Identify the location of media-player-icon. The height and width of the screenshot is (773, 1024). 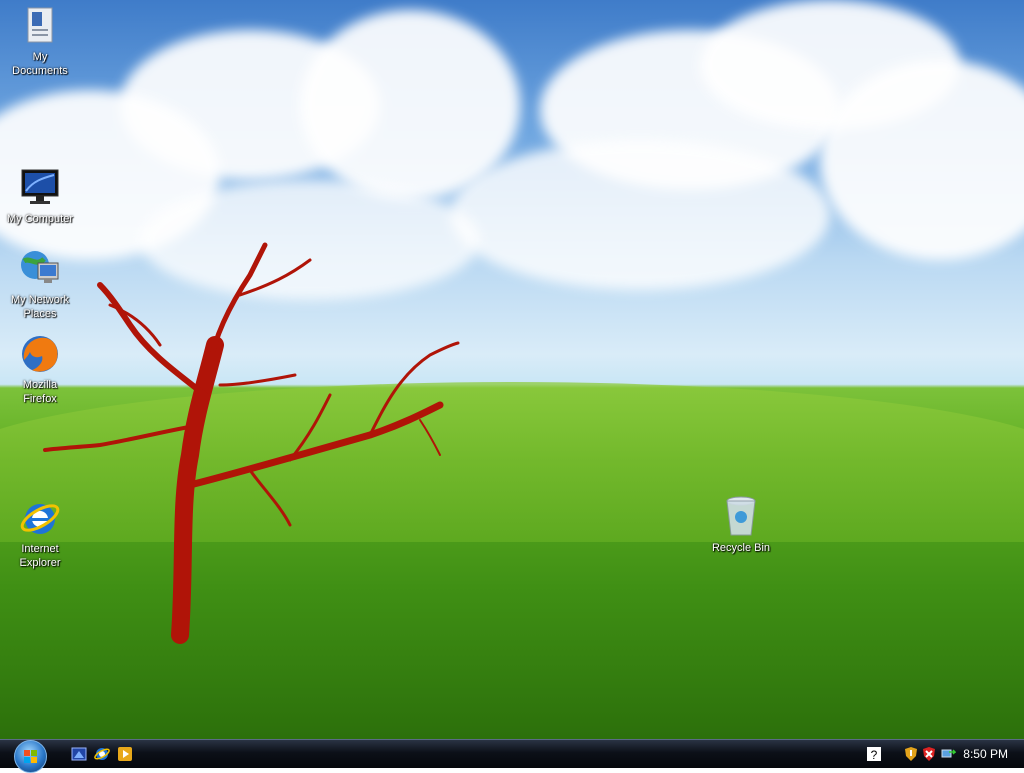
(125, 754).